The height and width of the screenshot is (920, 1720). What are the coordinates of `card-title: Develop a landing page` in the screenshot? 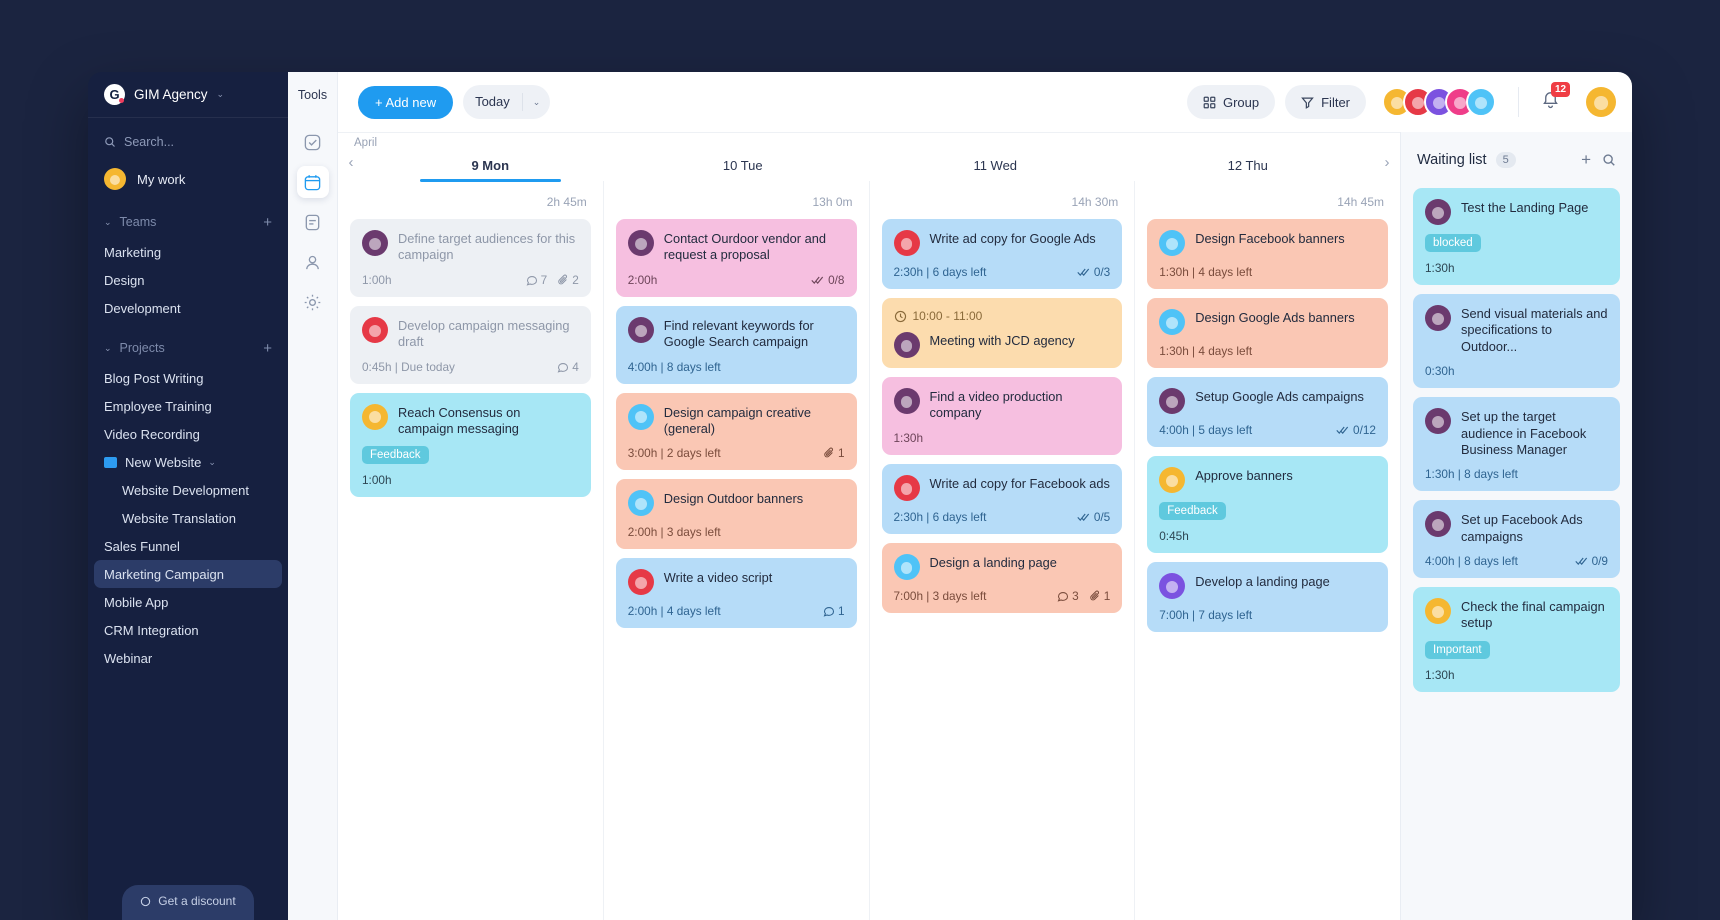 It's located at (1262, 581).